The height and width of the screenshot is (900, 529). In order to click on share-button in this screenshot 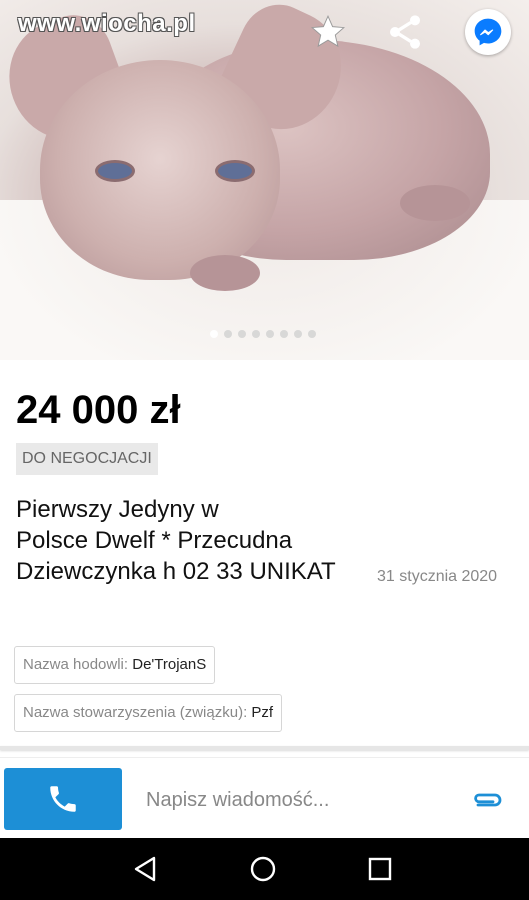, I will do `click(405, 32)`.